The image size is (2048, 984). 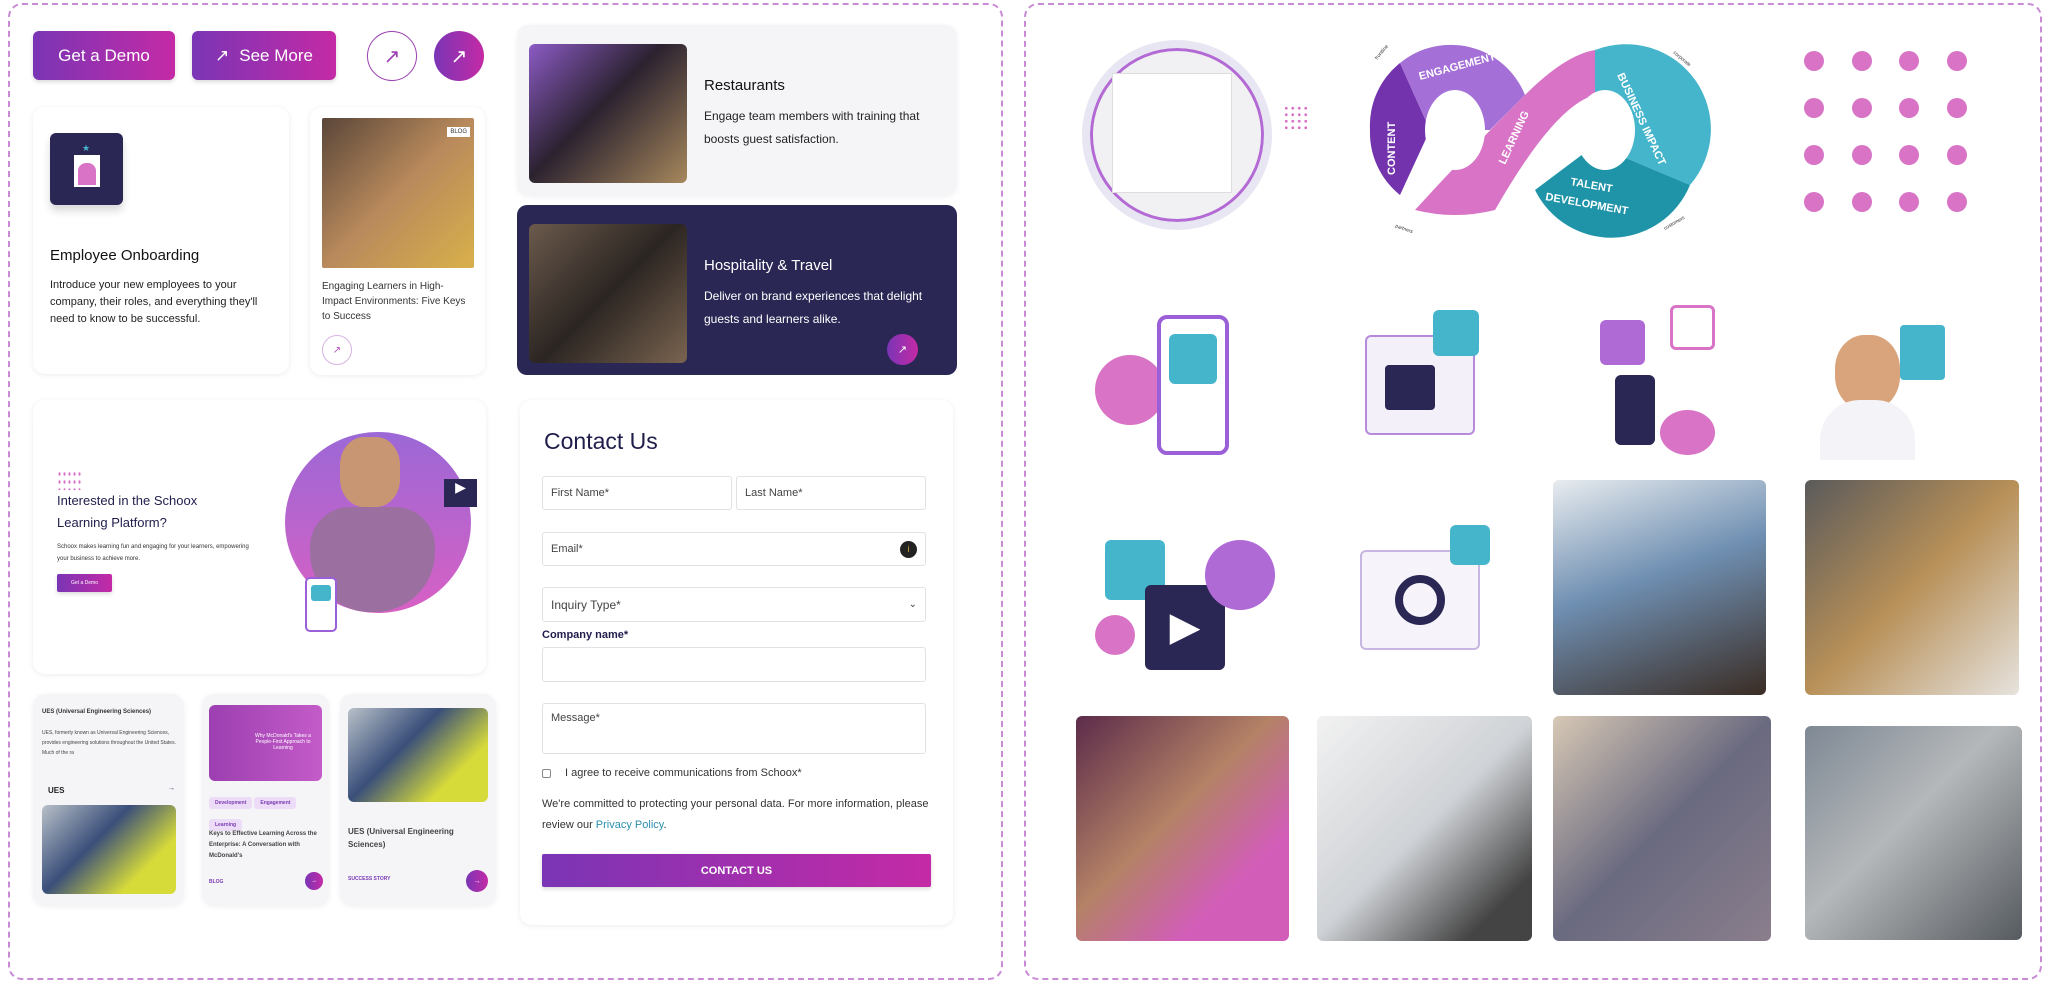 I want to click on quiz-video-illustration, so click(x=1430, y=380).